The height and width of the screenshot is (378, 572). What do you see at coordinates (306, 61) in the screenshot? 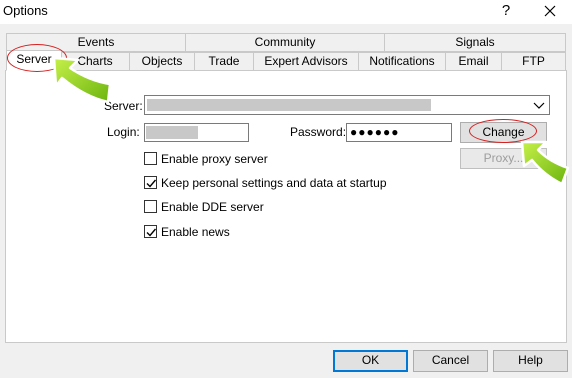
I see `tab-expert-advisors: Expert Advisors` at bounding box center [306, 61].